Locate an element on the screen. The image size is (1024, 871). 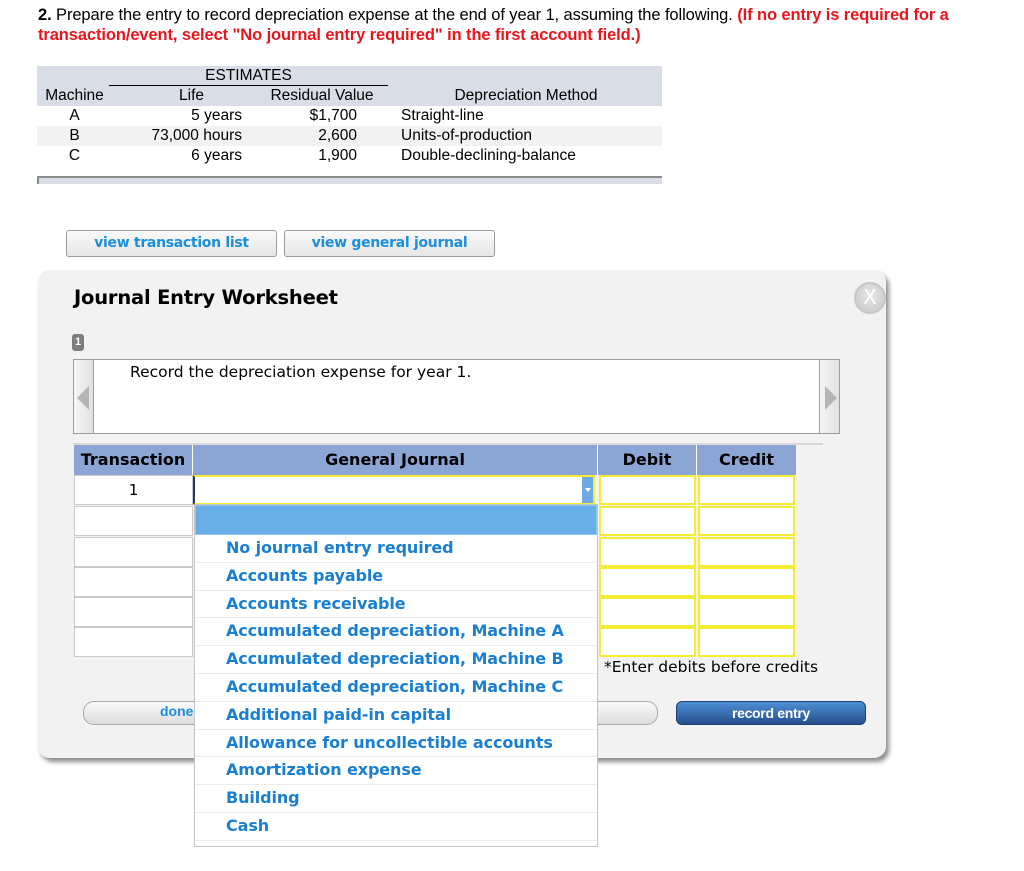
done-label: done is located at coordinates (177, 711).